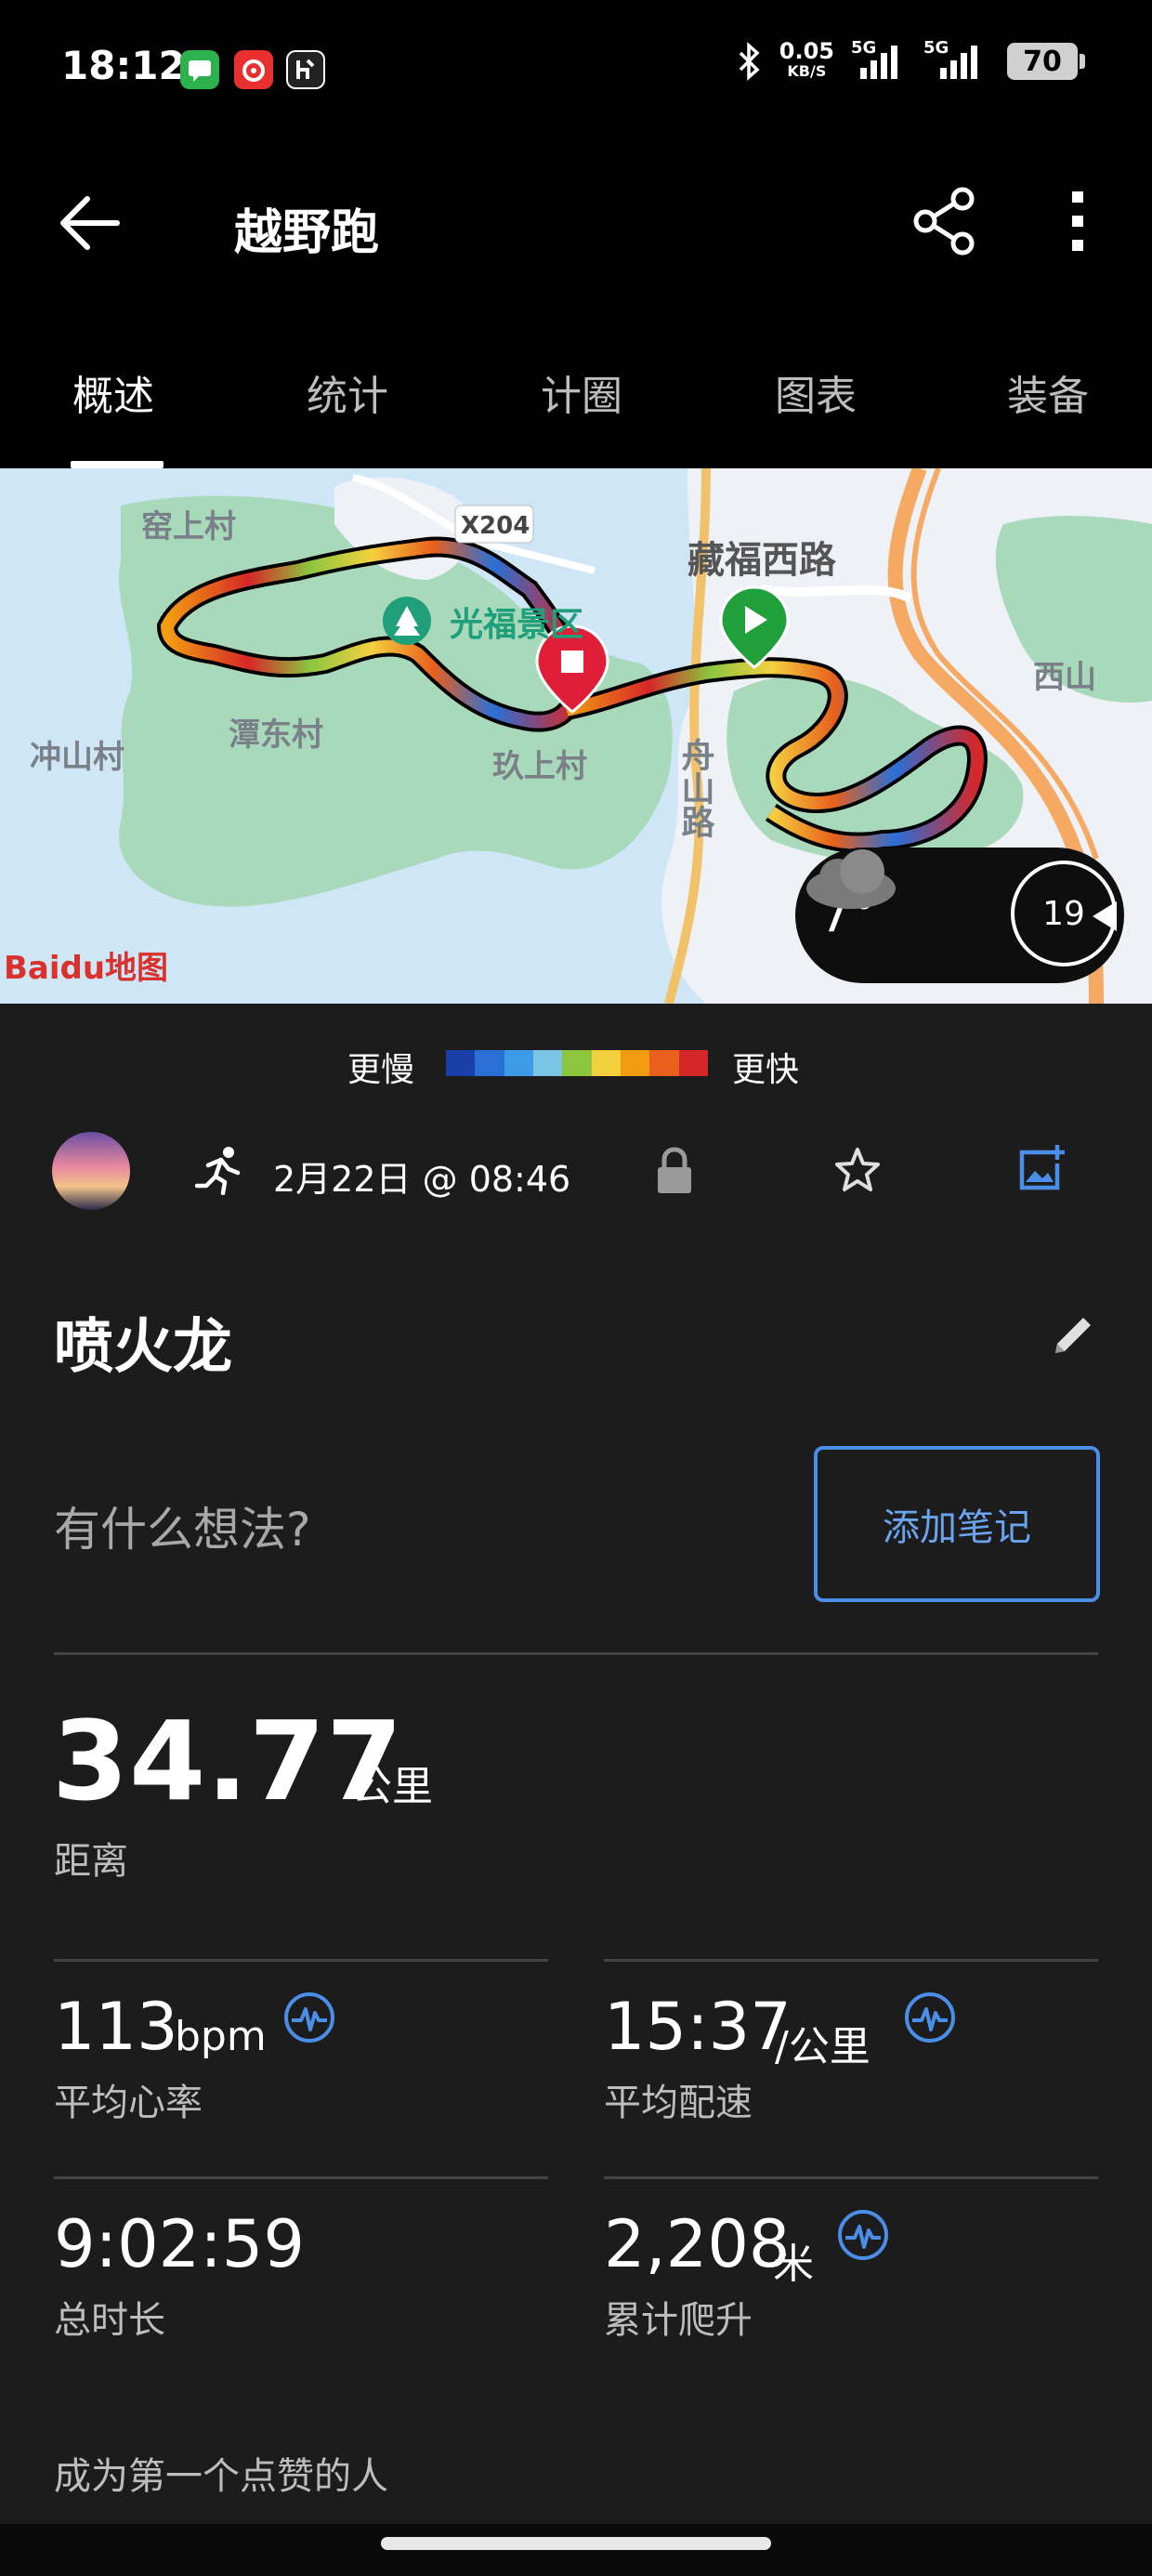  What do you see at coordinates (276, 735) in the screenshot?
I see `map-label-village: 潭东村` at bounding box center [276, 735].